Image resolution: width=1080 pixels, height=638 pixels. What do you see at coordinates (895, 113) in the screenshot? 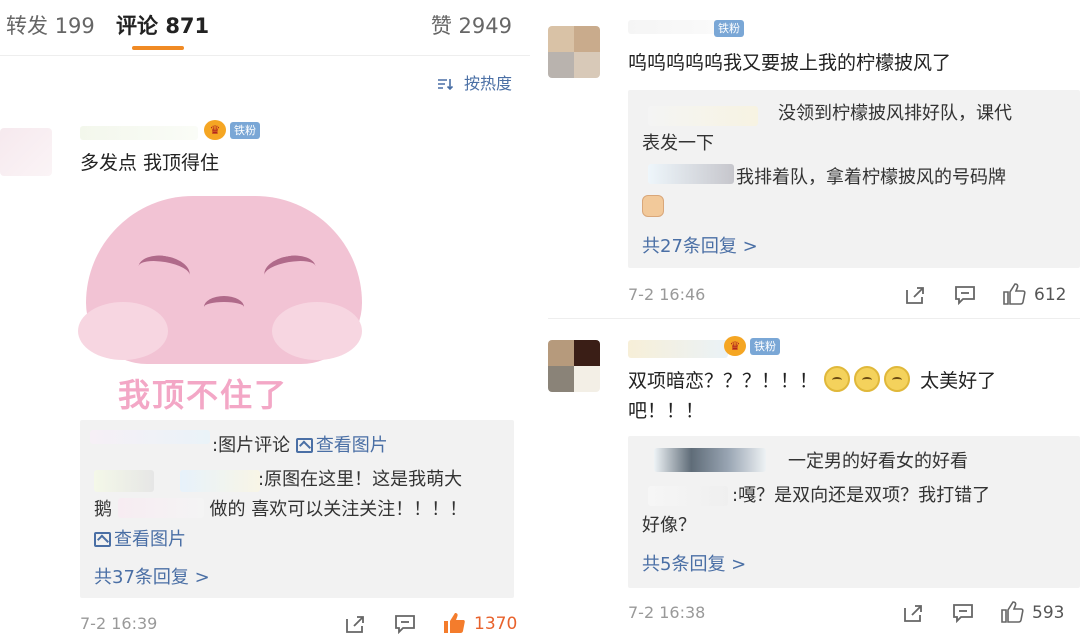
I see `reply-line: 没领到柠檬披风排好队，课代` at bounding box center [895, 113].